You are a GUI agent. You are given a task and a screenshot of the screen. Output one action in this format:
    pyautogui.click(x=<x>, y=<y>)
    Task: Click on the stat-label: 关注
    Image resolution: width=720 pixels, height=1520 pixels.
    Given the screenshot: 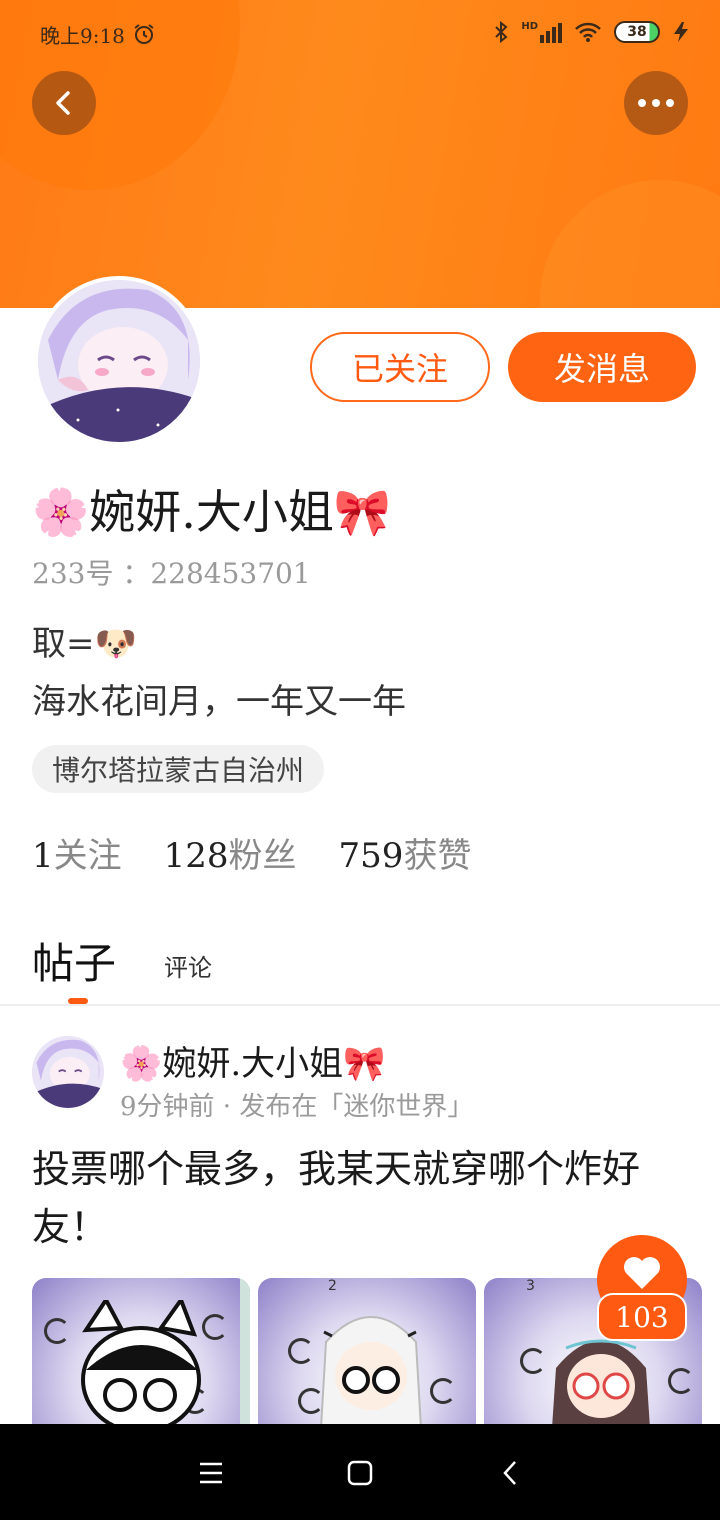 What is the action you would take?
    pyautogui.click(x=87, y=856)
    